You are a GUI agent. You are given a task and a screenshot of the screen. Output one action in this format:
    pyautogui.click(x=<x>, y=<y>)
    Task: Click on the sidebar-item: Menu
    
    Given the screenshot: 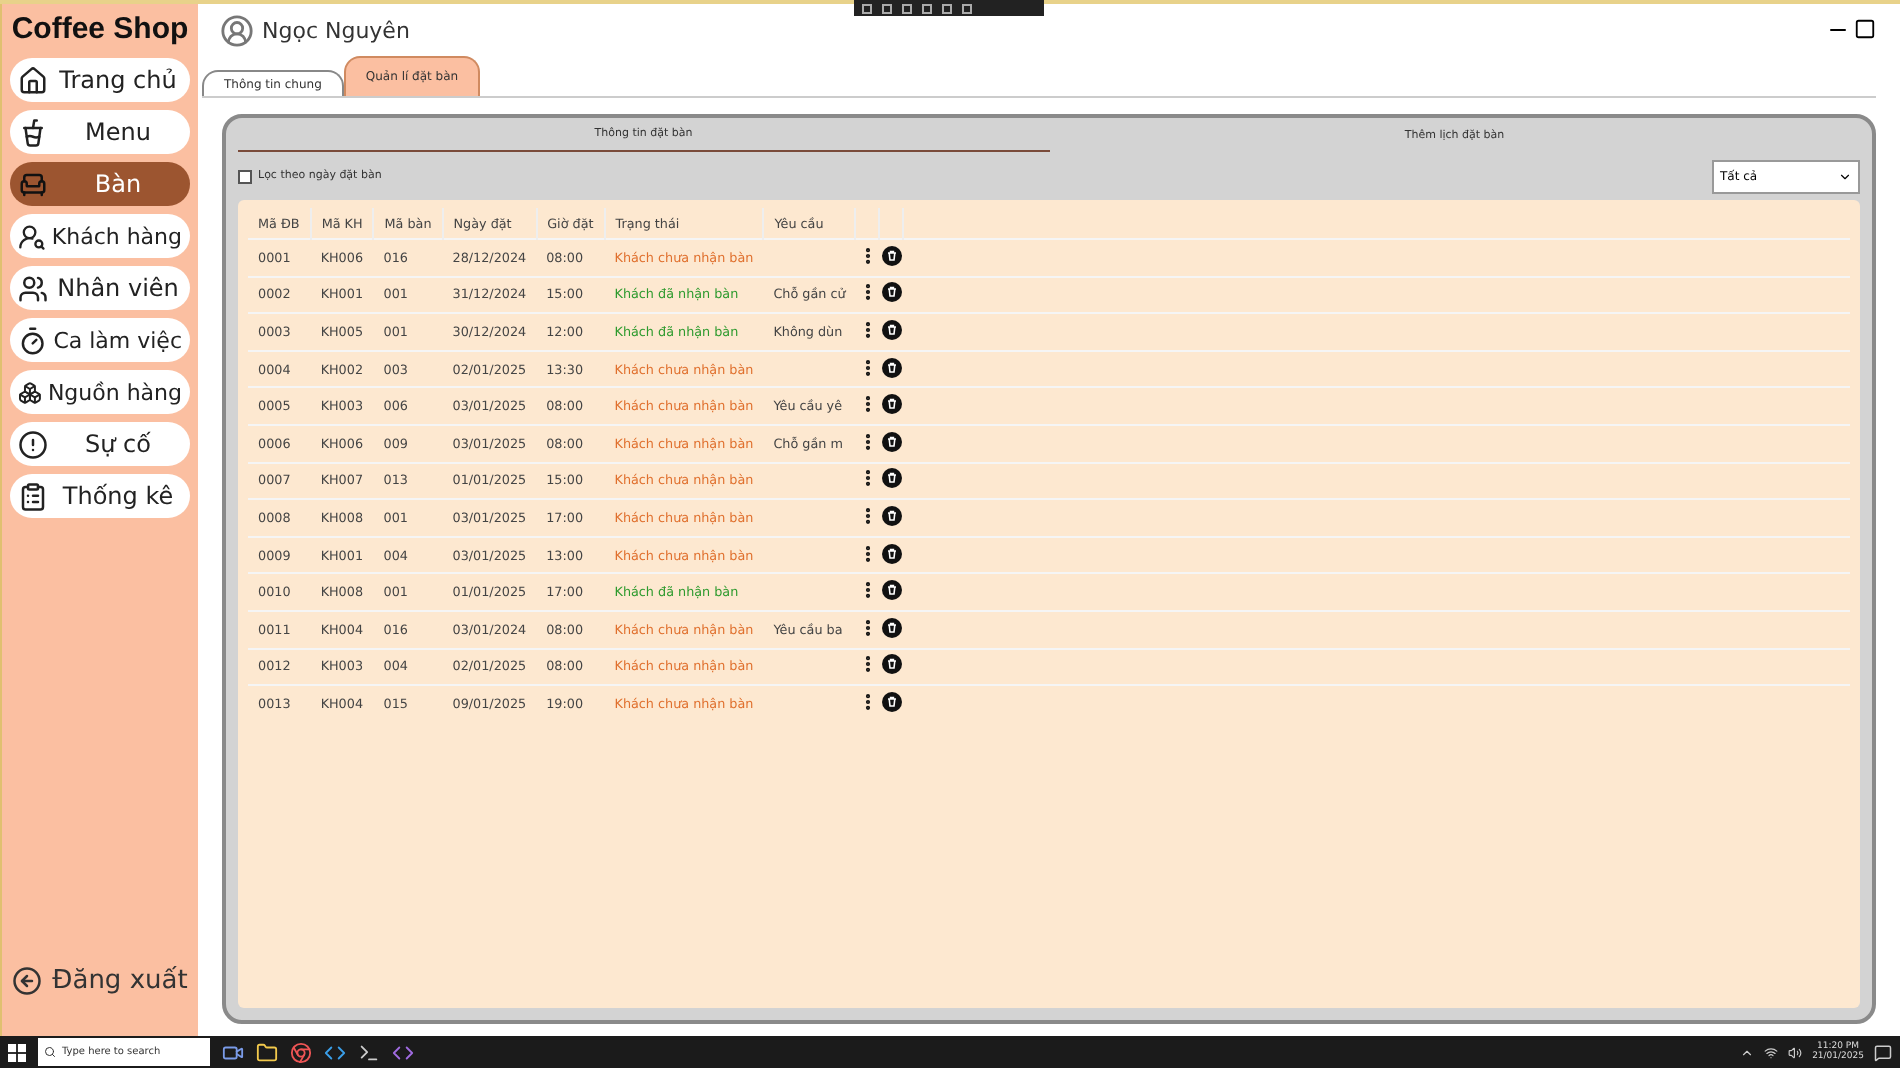 What is the action you would take?
    pyautogui.click(x=100, y=132)
    